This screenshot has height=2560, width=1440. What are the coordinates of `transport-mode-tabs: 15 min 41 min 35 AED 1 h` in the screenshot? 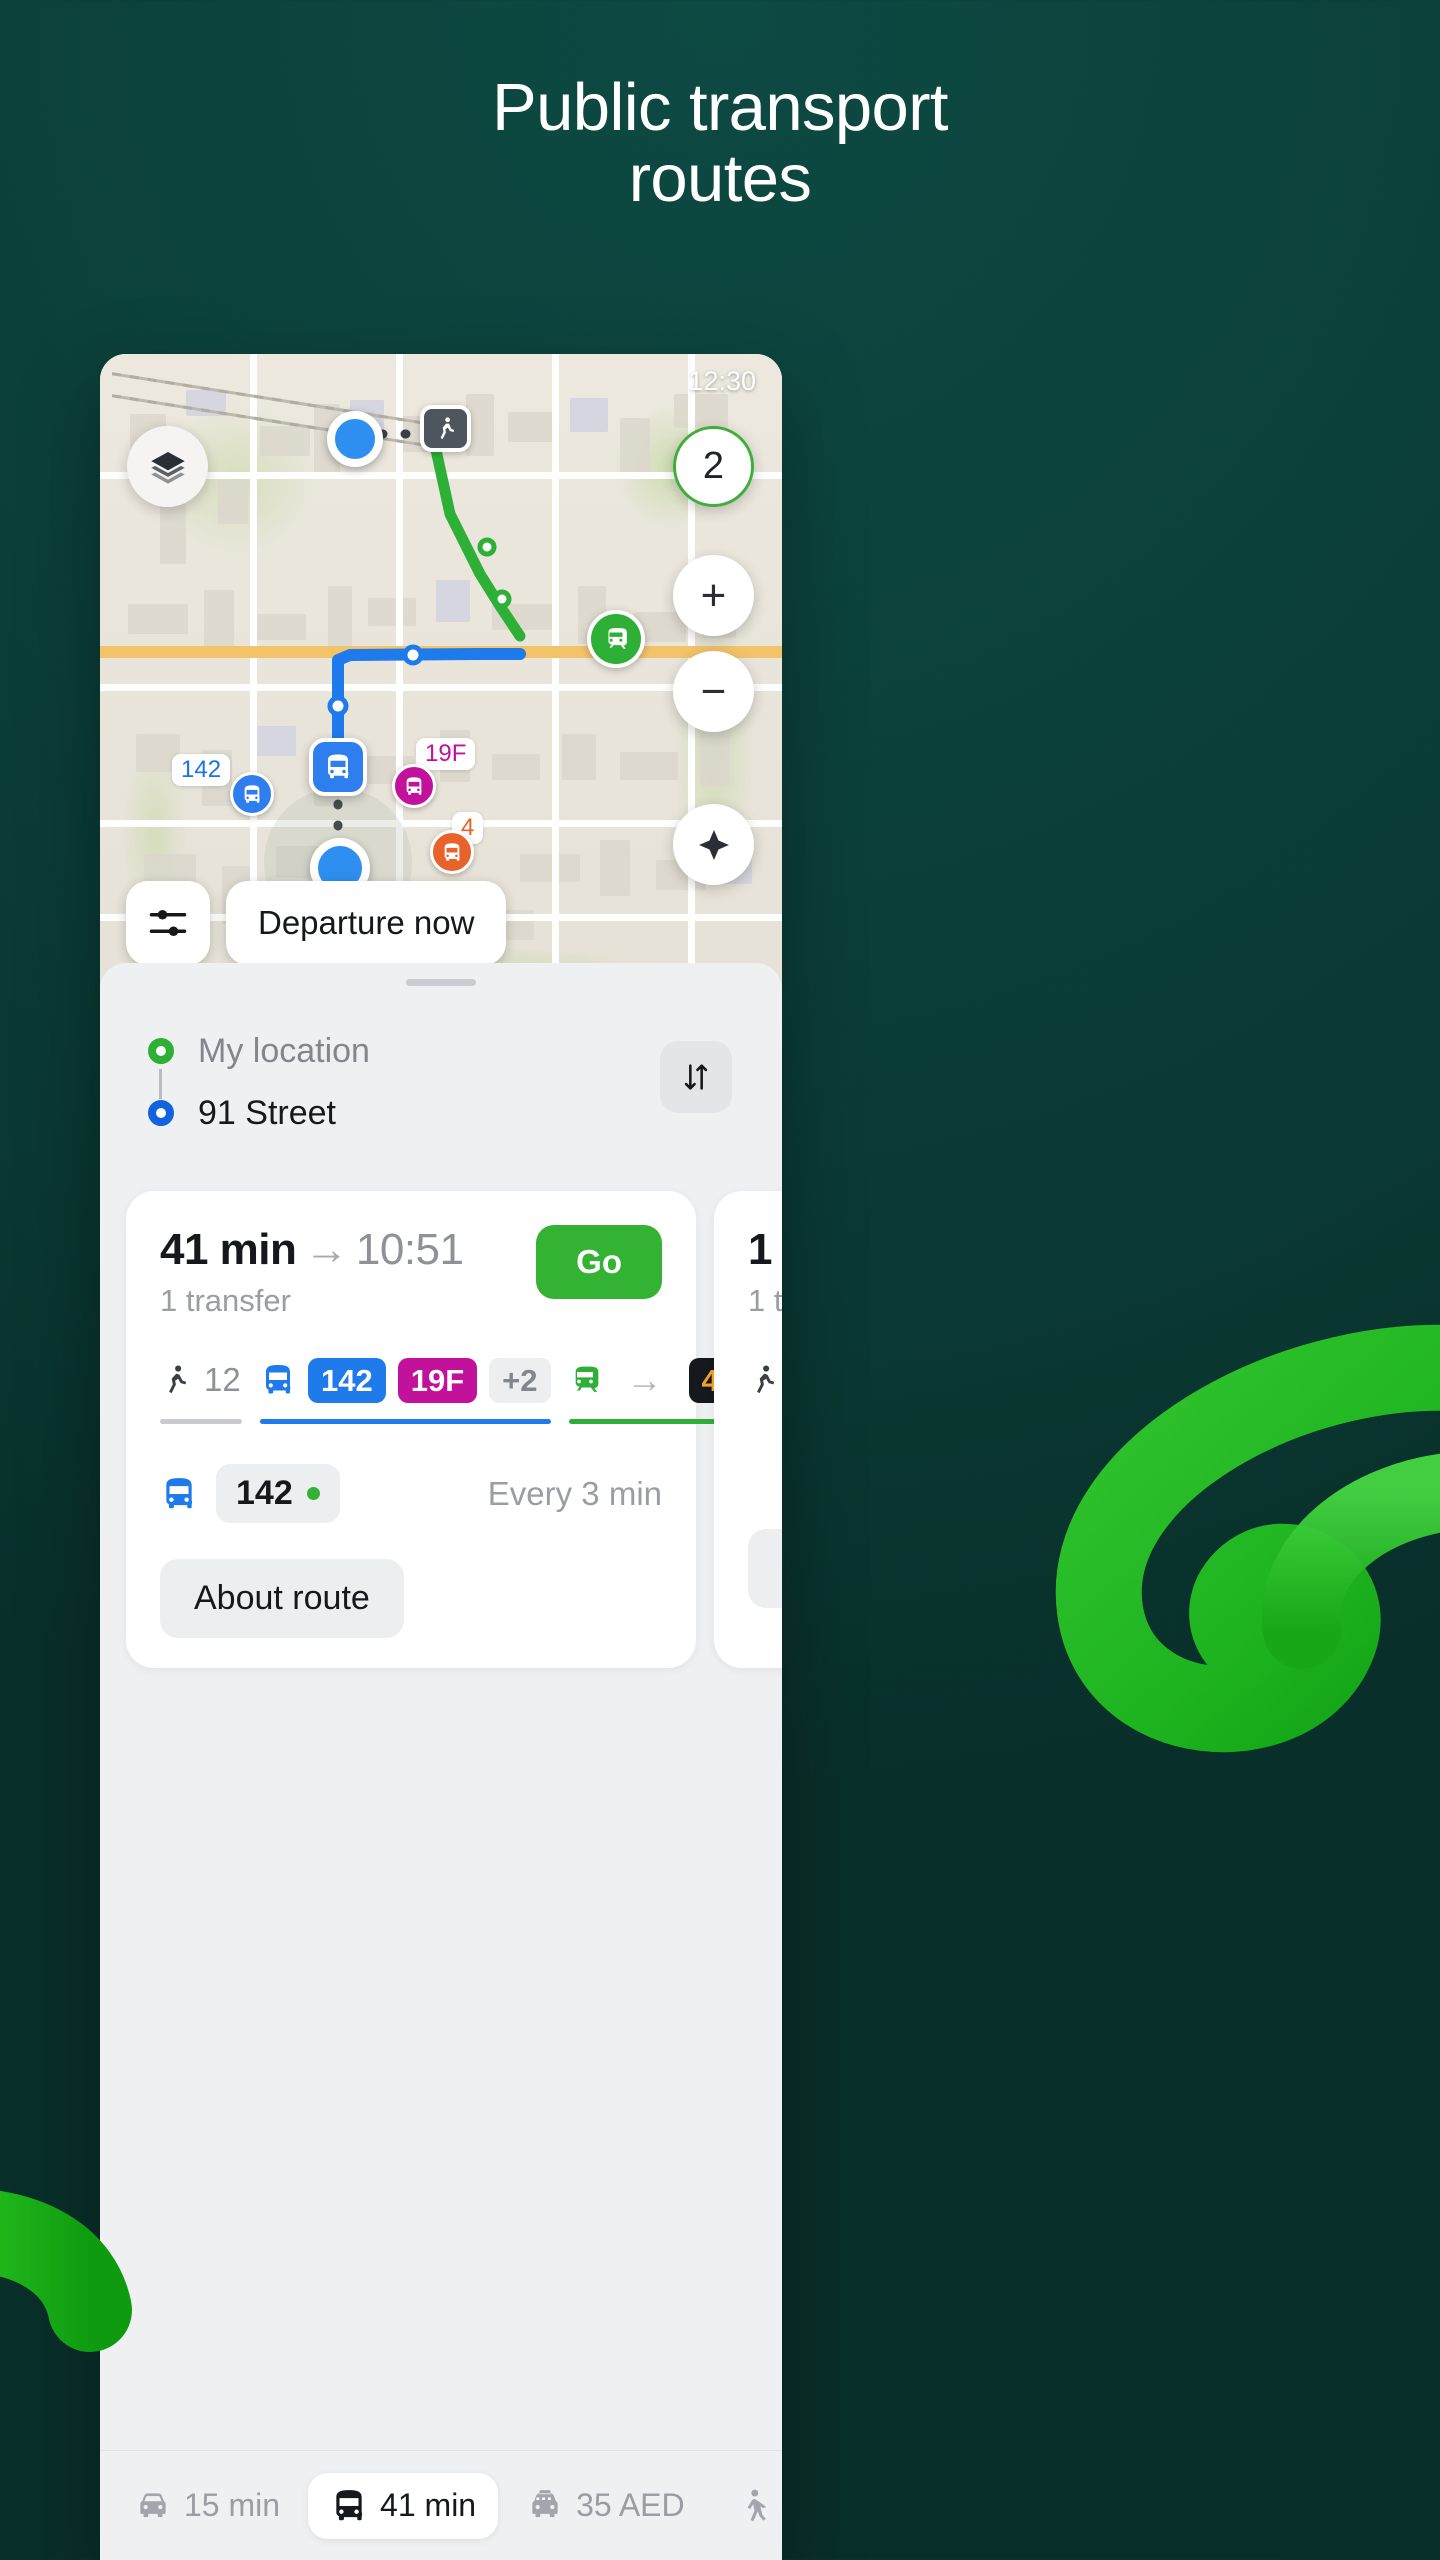 It's located at (441, 2505).